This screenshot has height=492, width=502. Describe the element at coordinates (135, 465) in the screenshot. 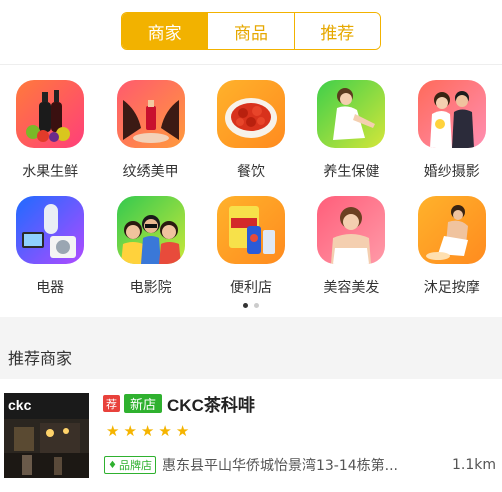

I see `brand-badge-label: 品牌店` at that location.